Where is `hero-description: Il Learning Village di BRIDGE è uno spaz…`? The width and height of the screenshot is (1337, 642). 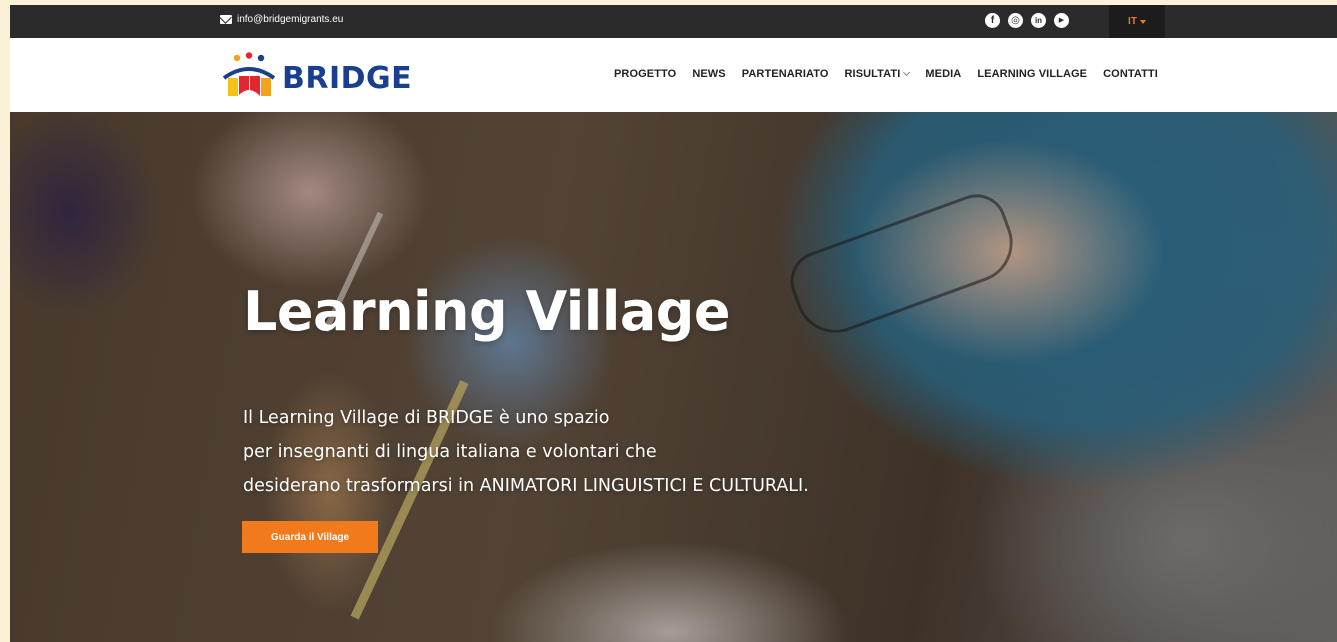
hero-description: Il Learning Village di BRIDGE è uno spaz… is located at coordinates (603, 452).